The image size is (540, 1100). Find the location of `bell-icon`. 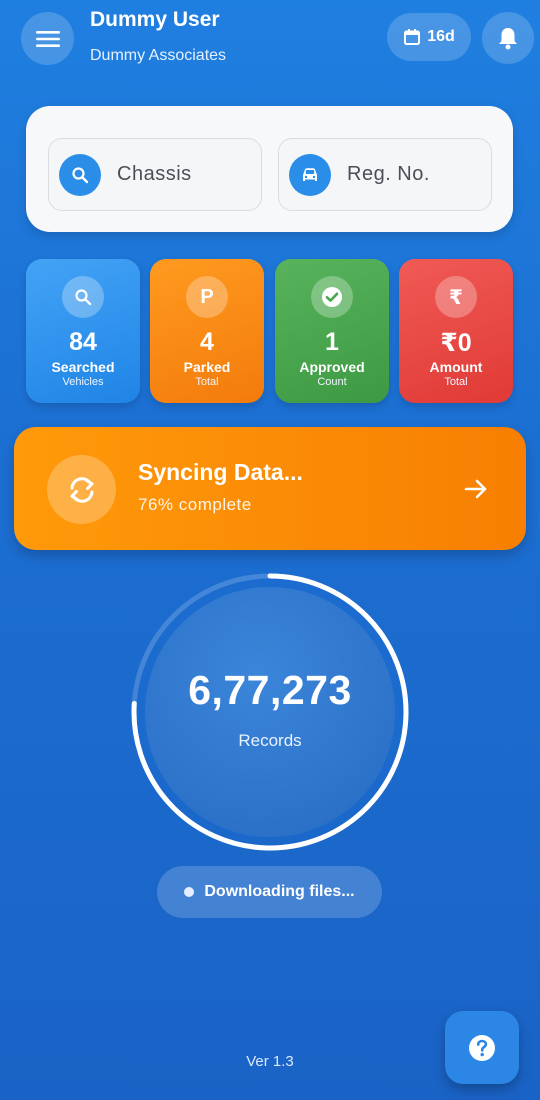

bell-icon is located at coordinates (508, 39).